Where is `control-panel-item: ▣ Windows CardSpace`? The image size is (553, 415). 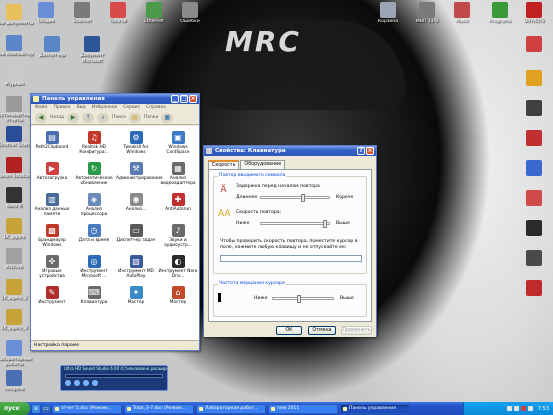 control-panel-item: ▣ Windows CardSpace is located at coordinates (178, 144).